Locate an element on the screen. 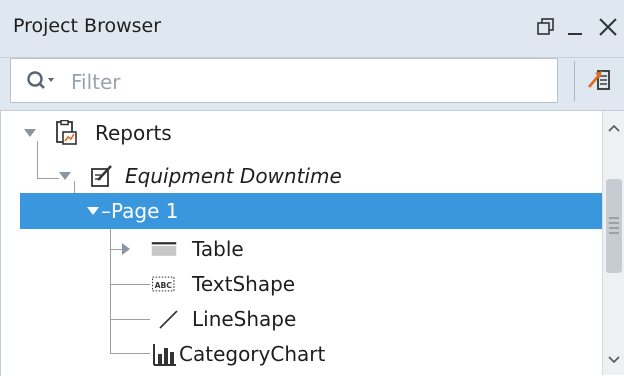  restore-icon is located at coordinates (546, 27).